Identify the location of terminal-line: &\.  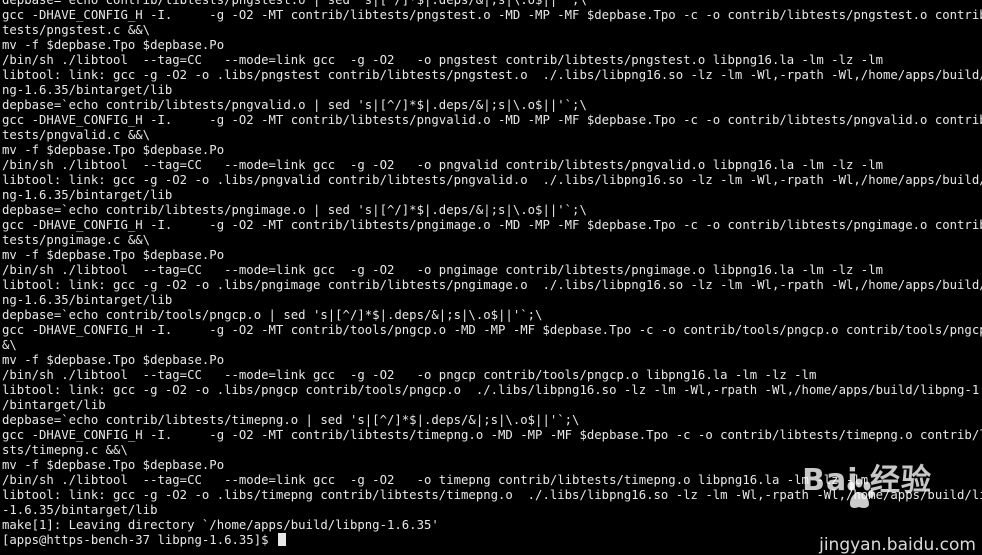
(9, 345).